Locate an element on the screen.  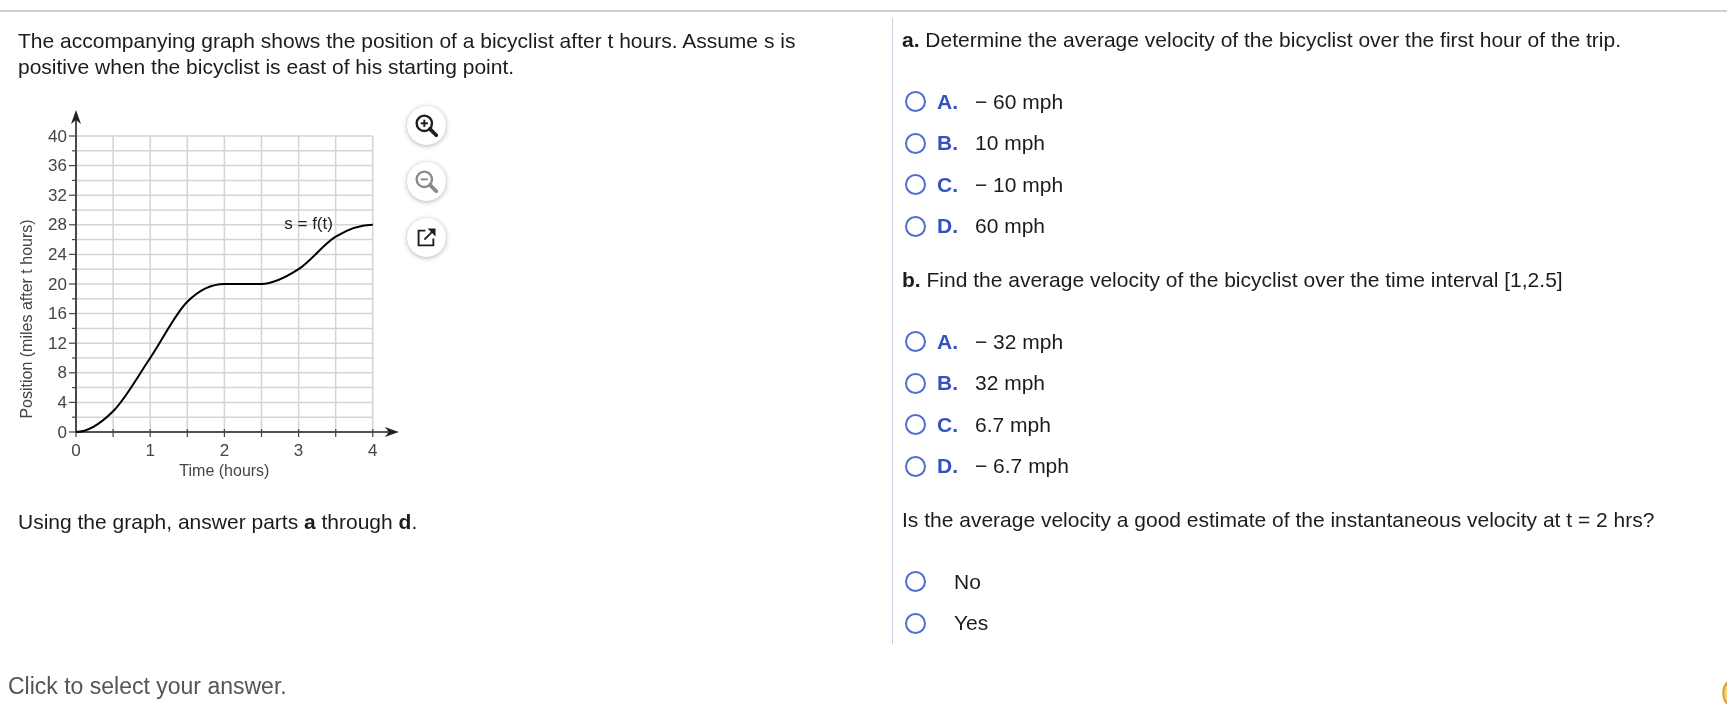
magnifier-minus-icon is located at coordinates (426, 181).